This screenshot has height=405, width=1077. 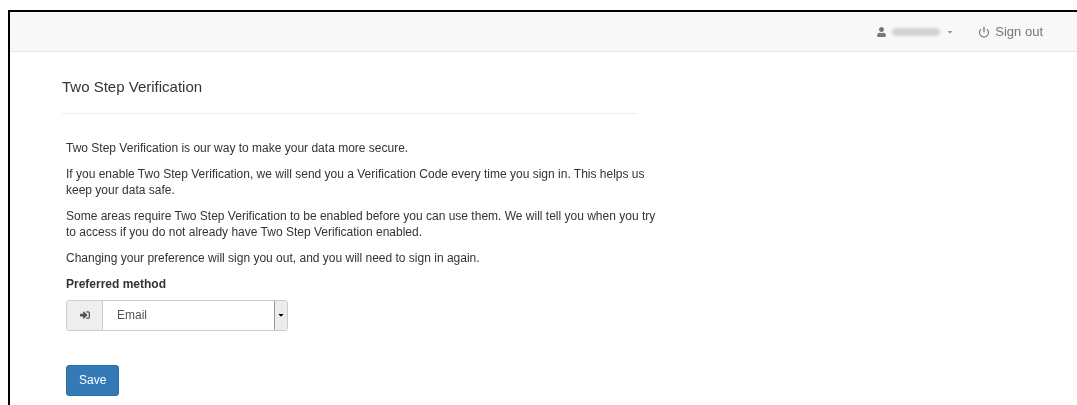 I want to click on user-menu, so click(x=916, y=31).